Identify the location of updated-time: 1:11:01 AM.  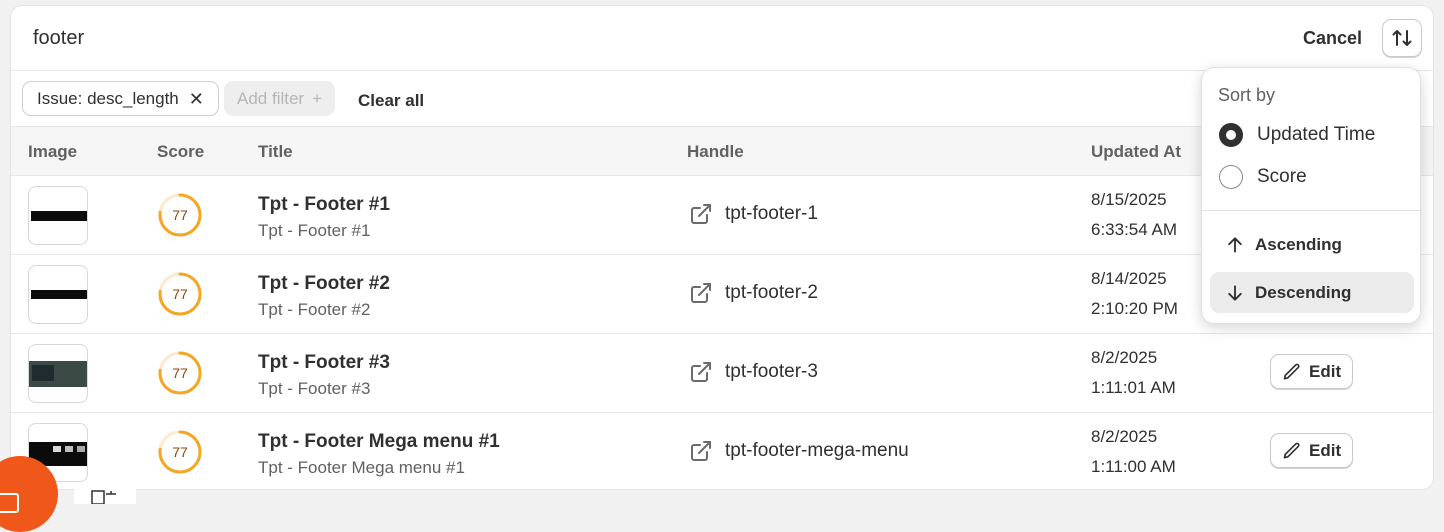
(1133, 387).